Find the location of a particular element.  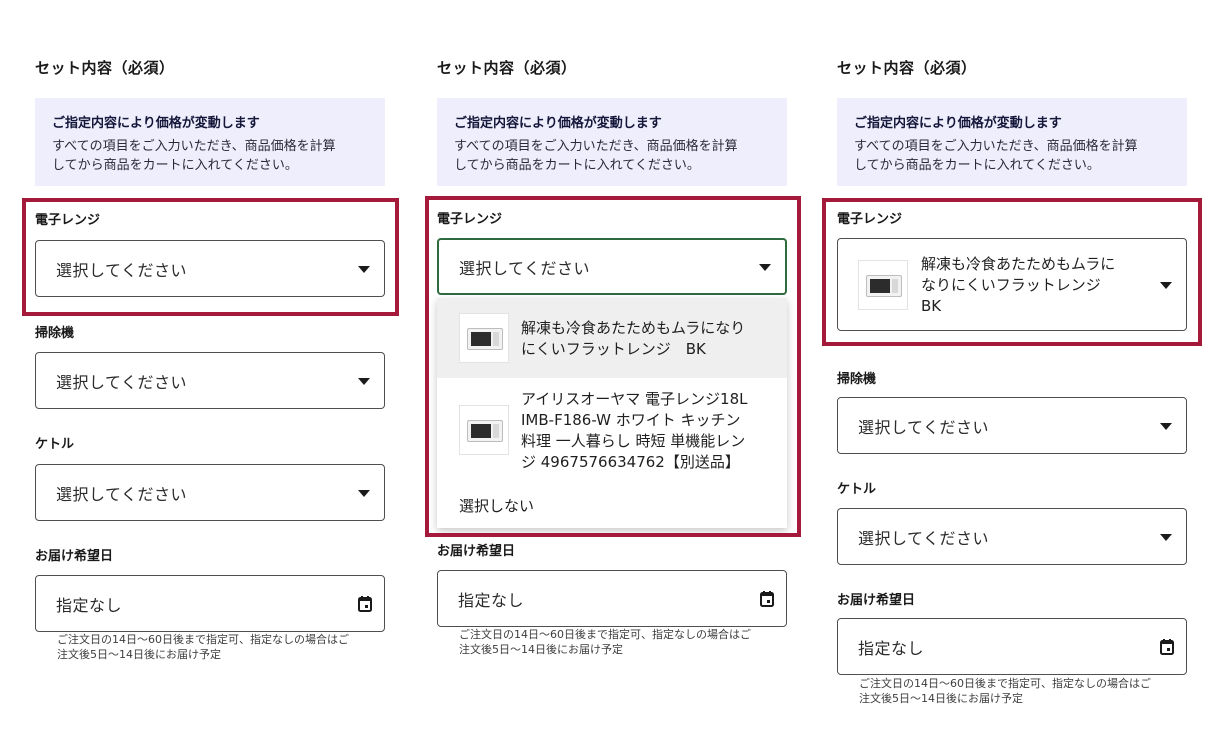

dropdown-option-flat-range: 解凍も冷食あたためもムラになり にくいフラットレンジ BK is located at coordinates (612, 338).